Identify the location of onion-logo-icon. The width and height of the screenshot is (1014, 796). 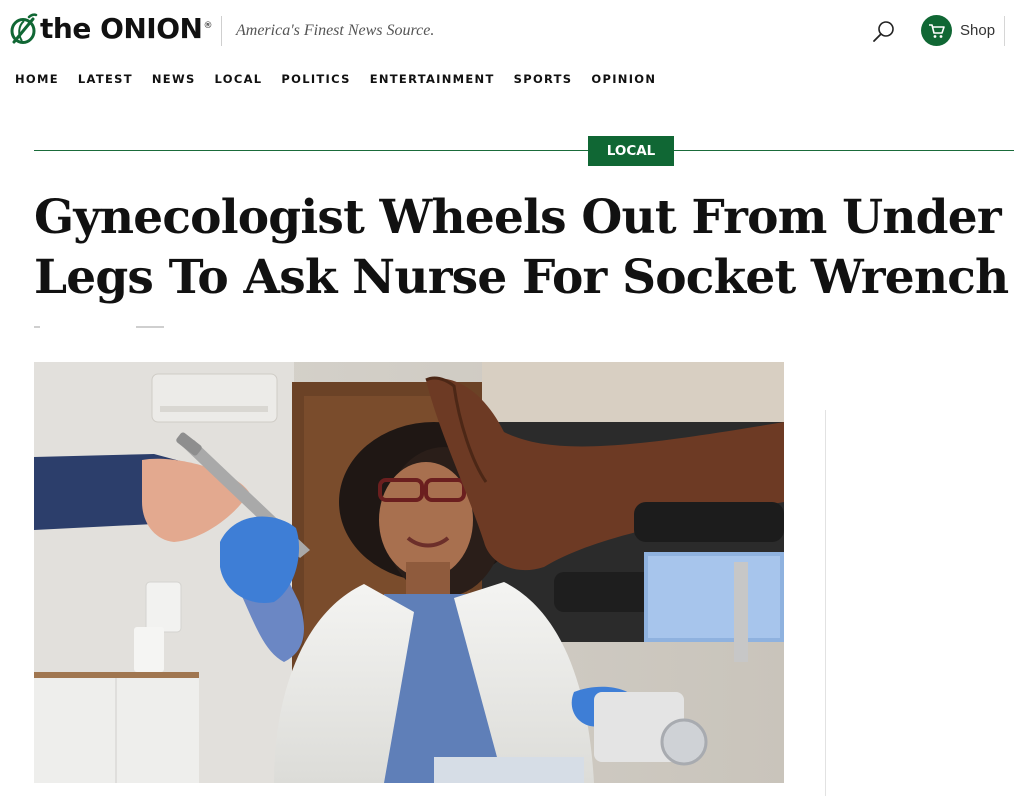
(23, 28).